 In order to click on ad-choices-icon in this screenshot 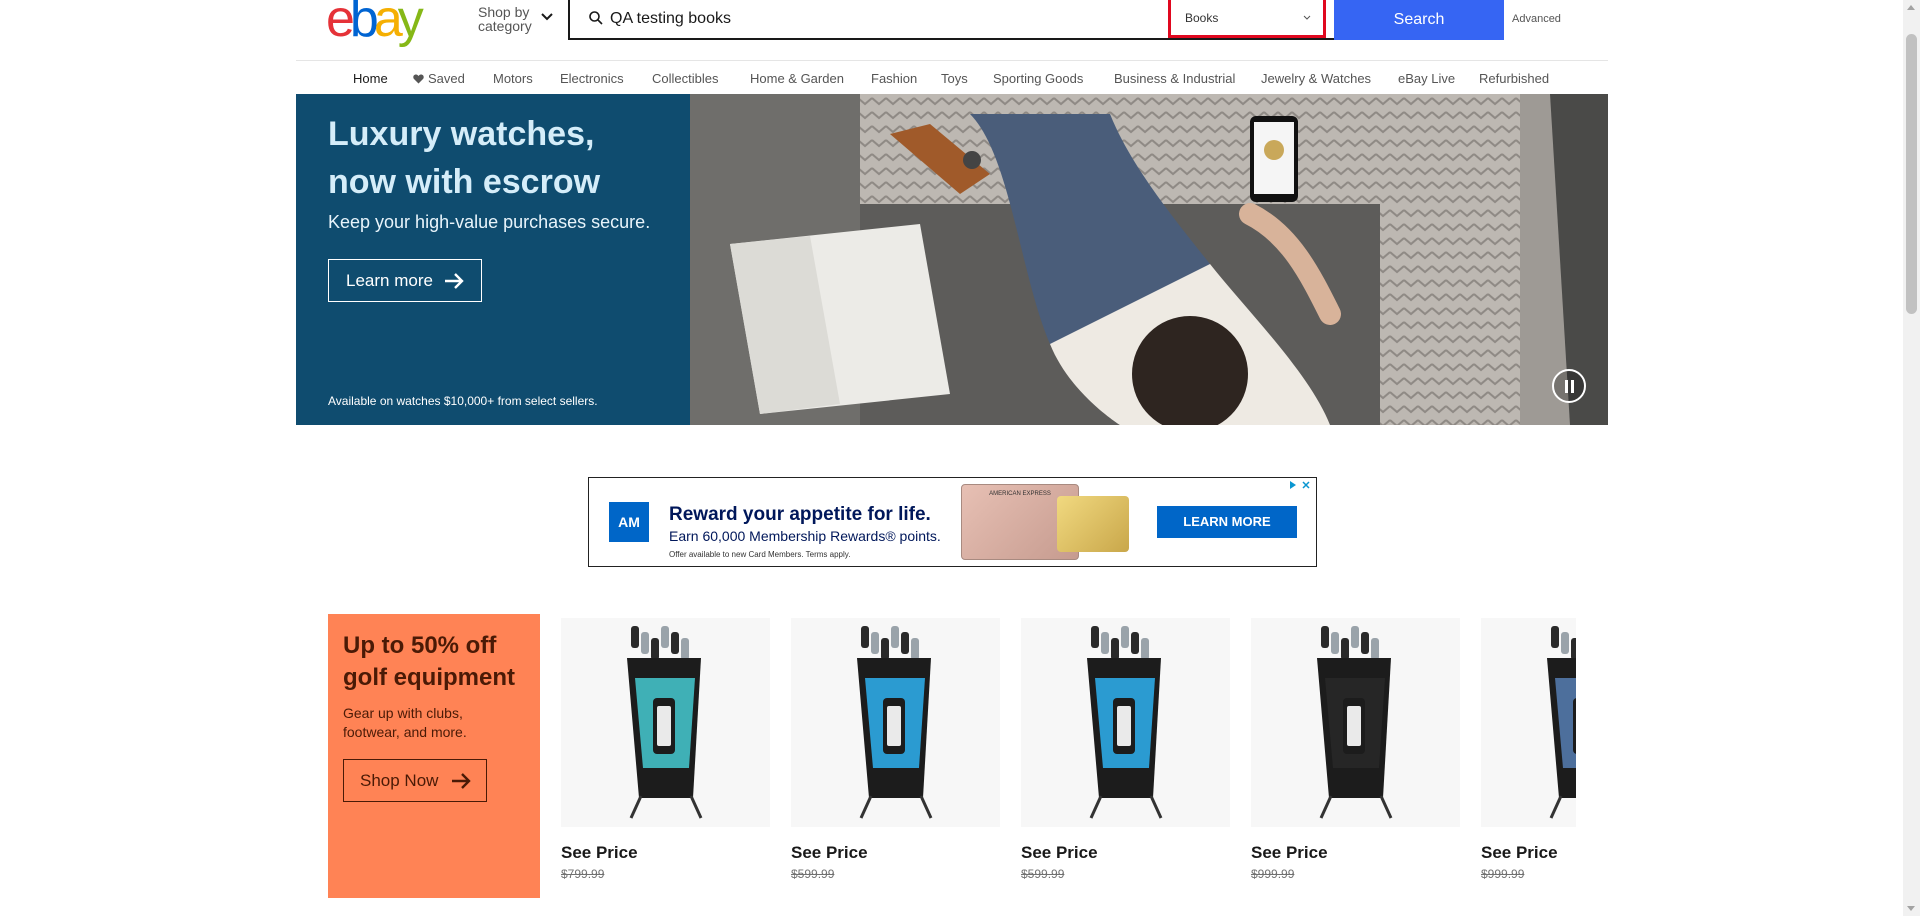, I will do `click(1300, 485)`.